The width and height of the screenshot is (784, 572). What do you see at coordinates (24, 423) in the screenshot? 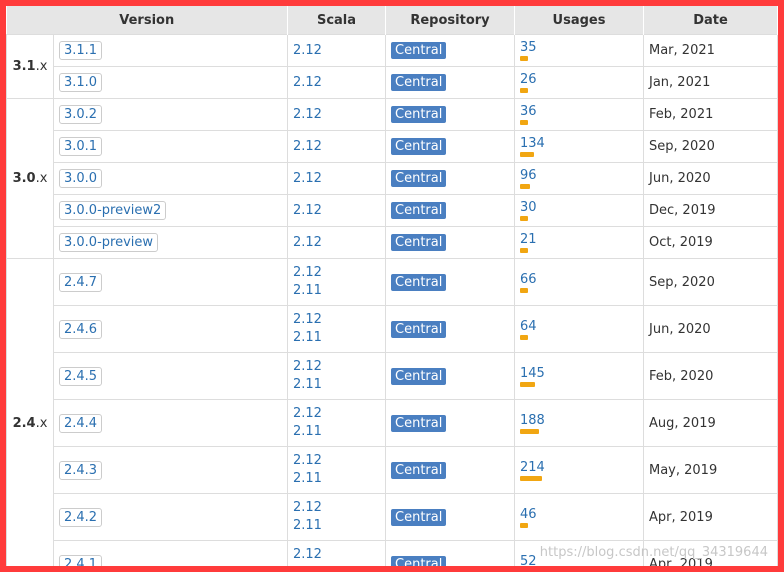
I see `group-major: 2.4` at bounding box center [24, 423].